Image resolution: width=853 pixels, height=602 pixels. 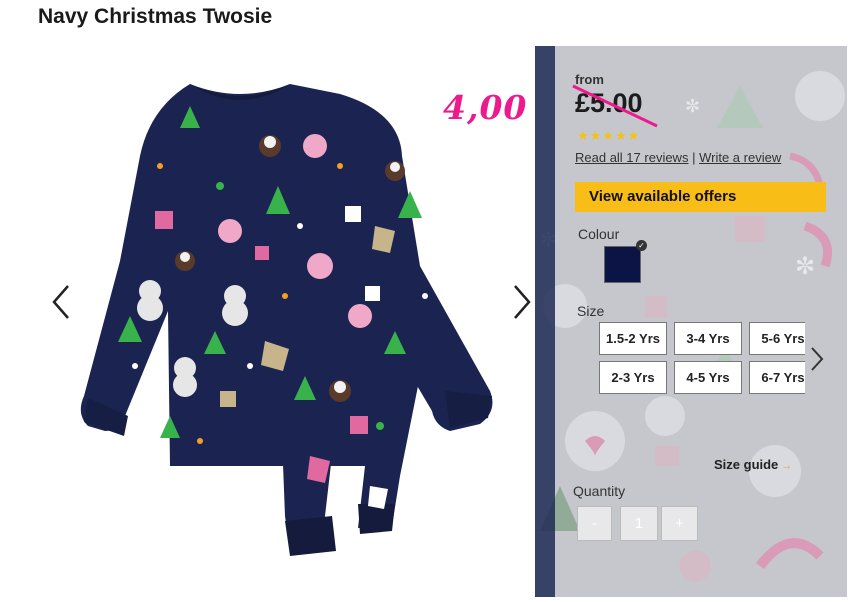 What do you see at coordinates (633, 338) in the screenshot?
I see `size-option: 1.5-2 Yrs` at bounding box center [633, 338].